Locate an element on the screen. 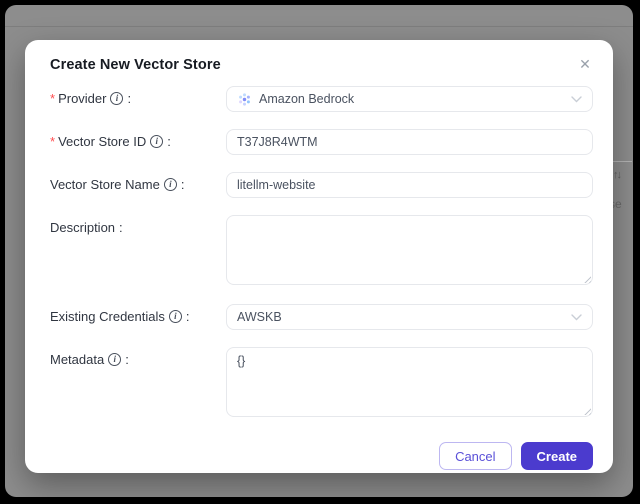 This screenshot has height=504, width=640. vector-store-id-label: * Vector Store ID i : is located at coordinates (138, 139).